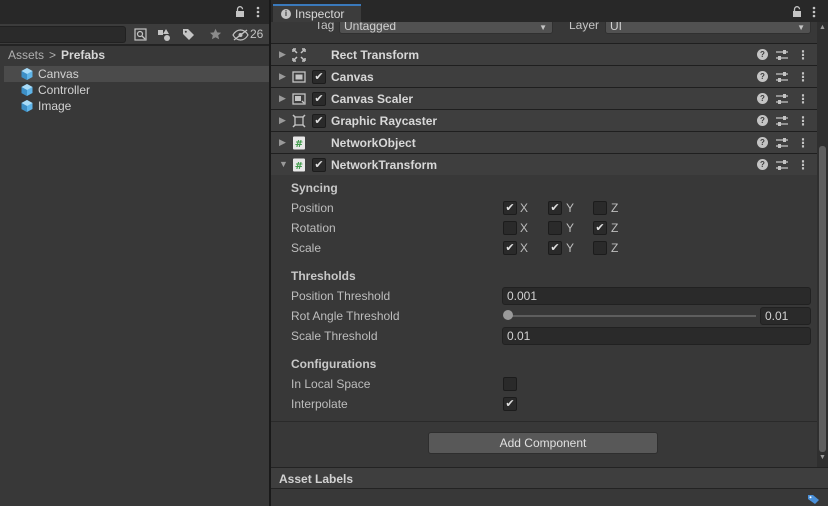 The width and height of the screenshot is (828, 506). Describe the element at coordinates (510, 228) in the screenshot. I see `rotation-x-checkbox` at that location.